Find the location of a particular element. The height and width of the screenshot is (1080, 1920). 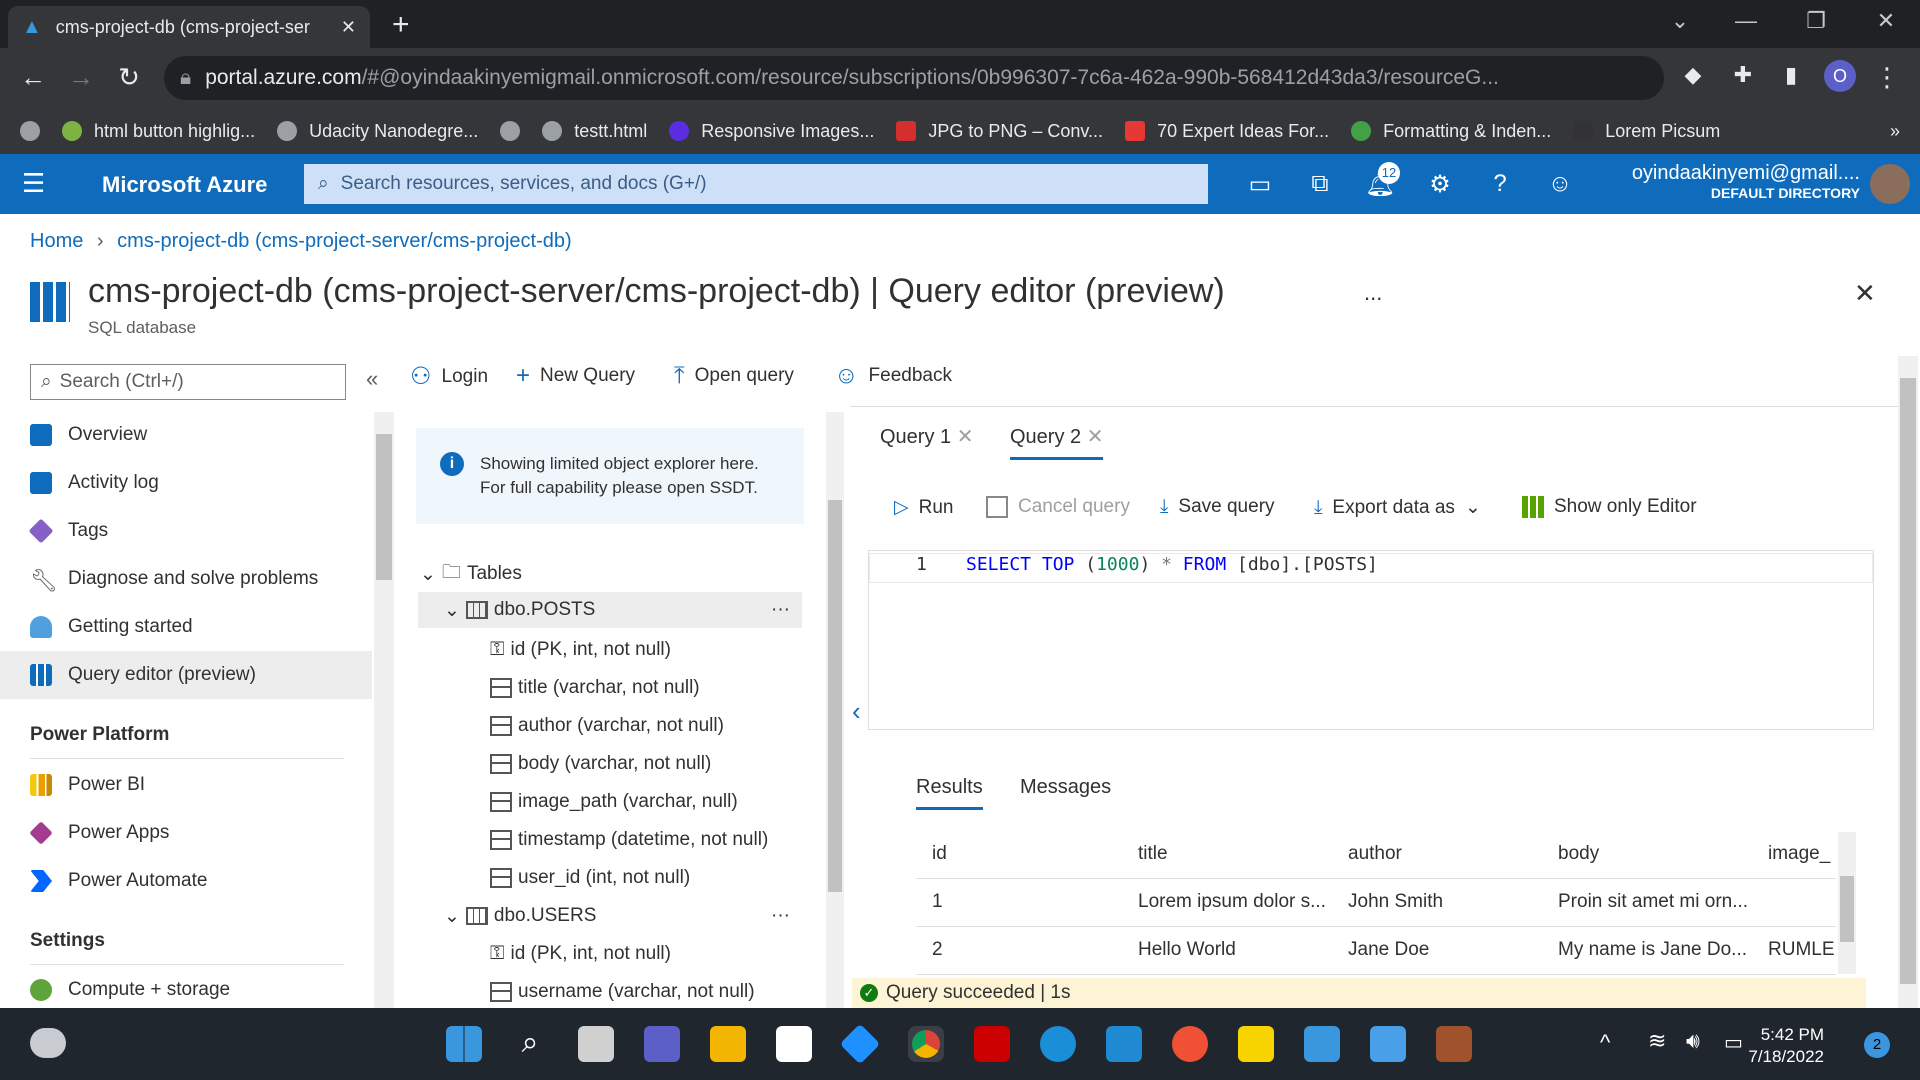

sidebar-item-overview: Overview is located at coordinates (186, 435).